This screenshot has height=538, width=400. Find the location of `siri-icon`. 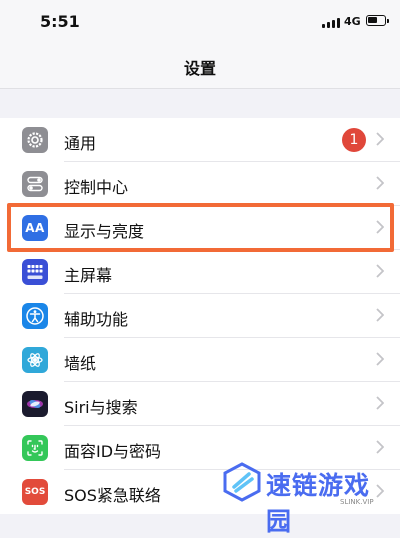

siri-icon is located at coordinates (35, 404).